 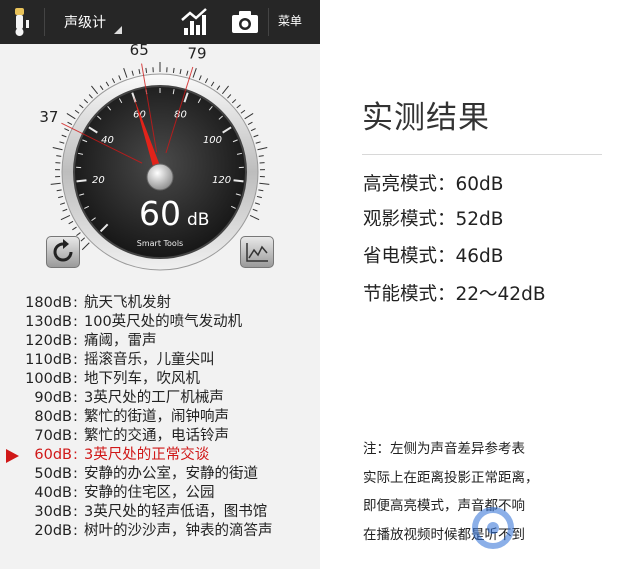 I want to click on reference-row: 180dB: 航天飞机发射, so click(x=160, y=303).